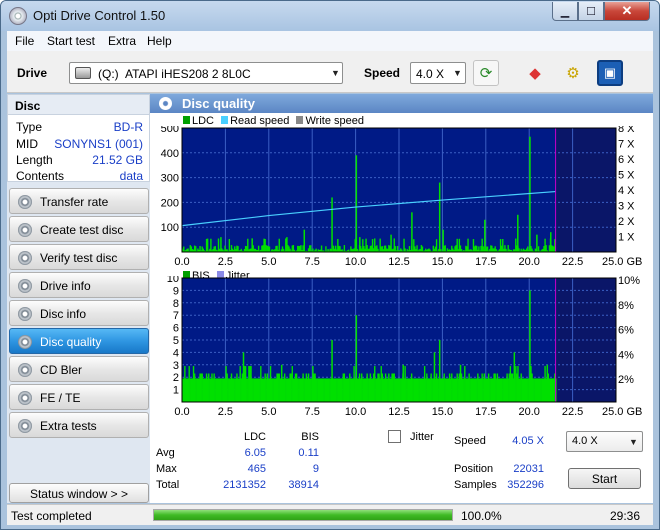 Image resolution: width=660 pixels, height=530 pixels. What do you see at coordinates (610, 73) in the screenshot?
I see `save-button: ▣` at bounding box center [610, 73].